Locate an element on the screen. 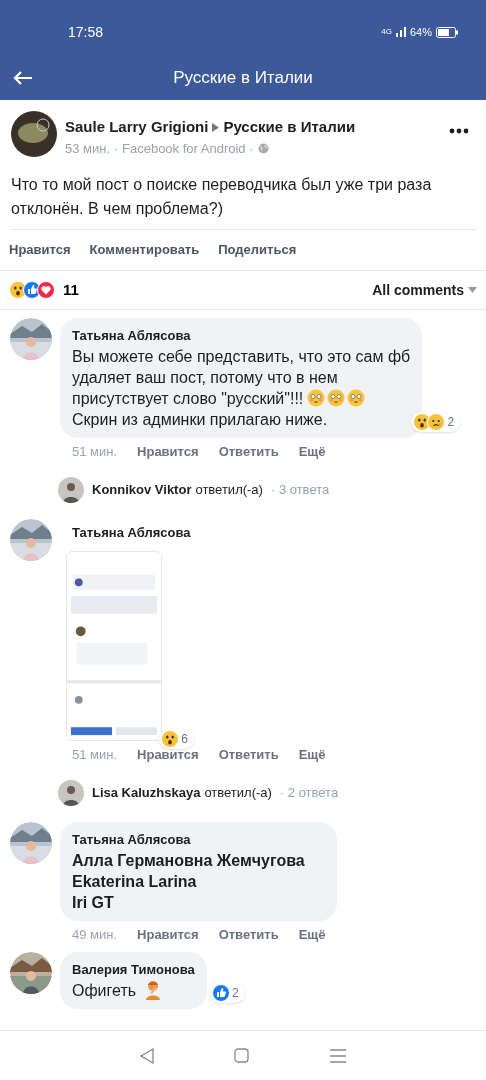 This screenshot has width=486, height=1080. post-source: · Facebook for Android · is located at coordinates (184, 148).